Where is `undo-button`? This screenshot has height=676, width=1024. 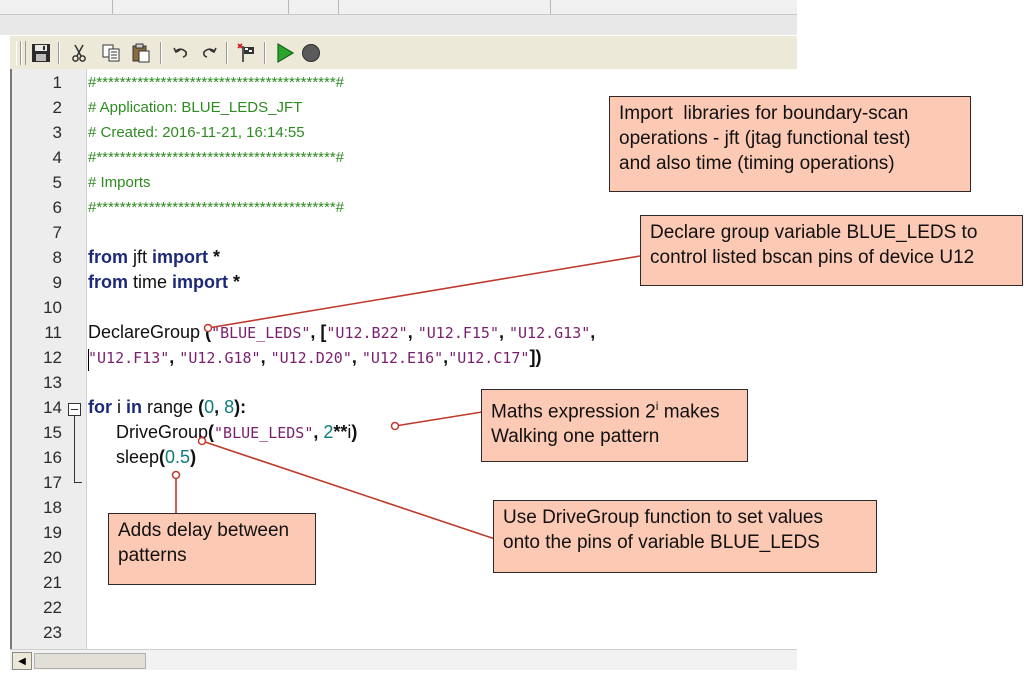
undo-button is located at coordinates (181, 53).